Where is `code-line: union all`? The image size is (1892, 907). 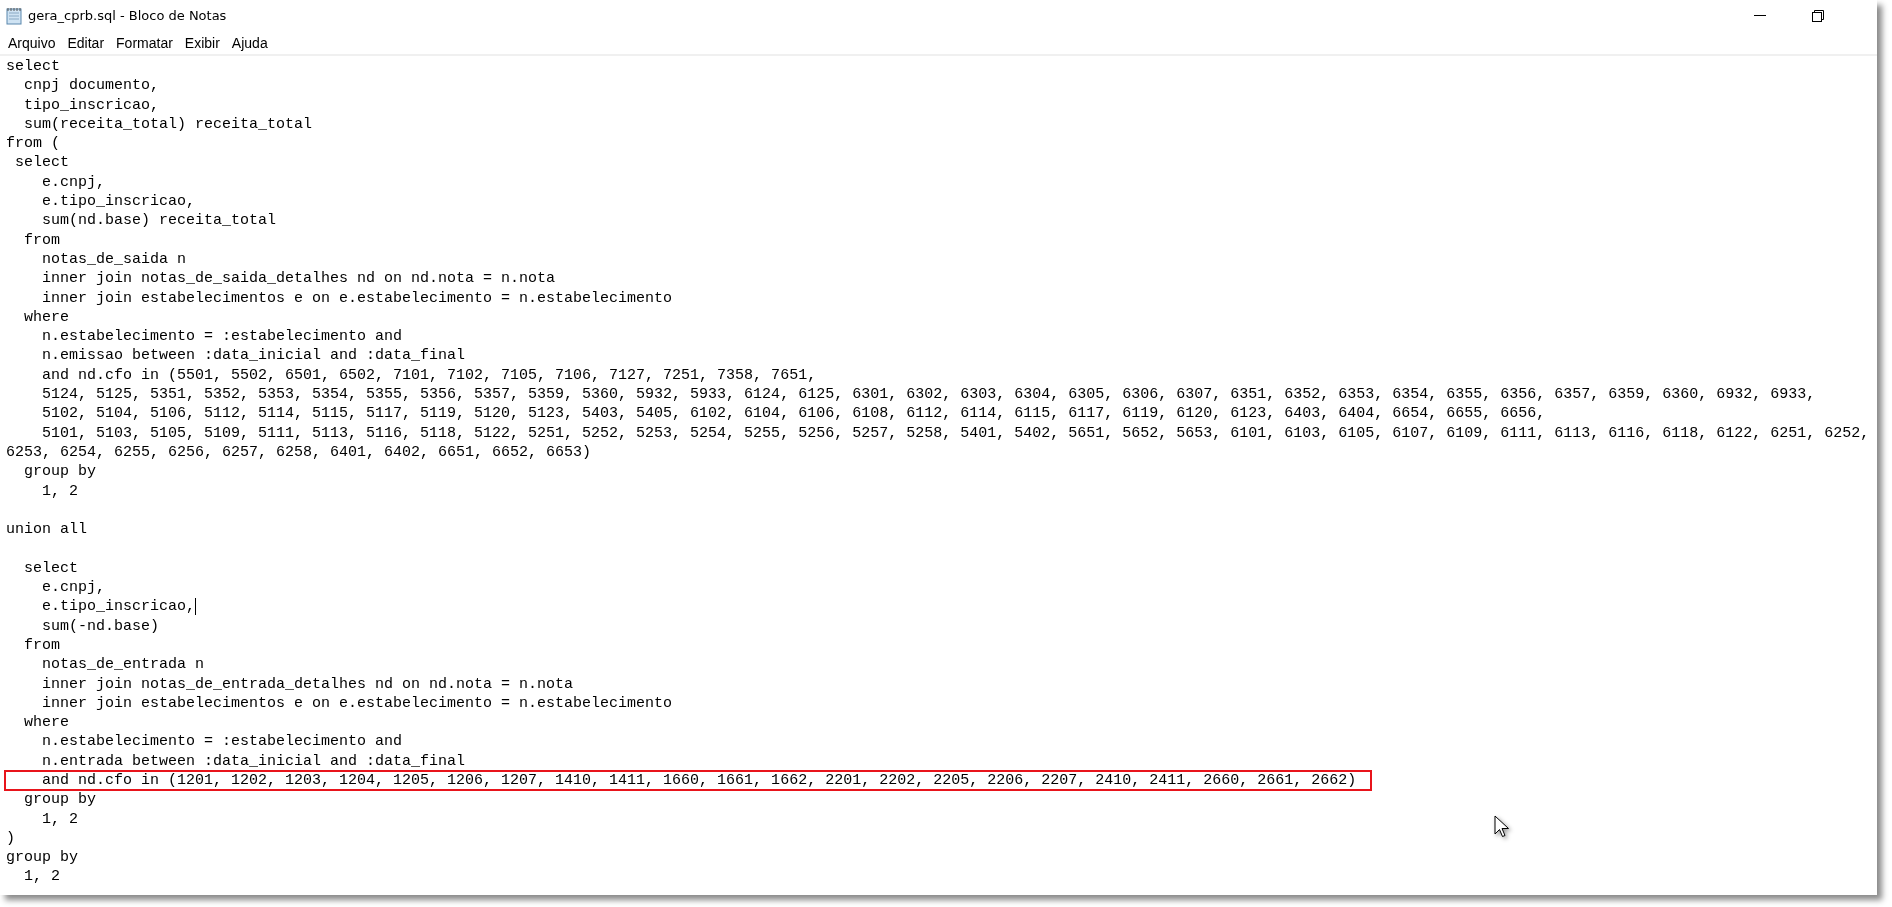
code-line: union all is located at coordinates (46, 530).